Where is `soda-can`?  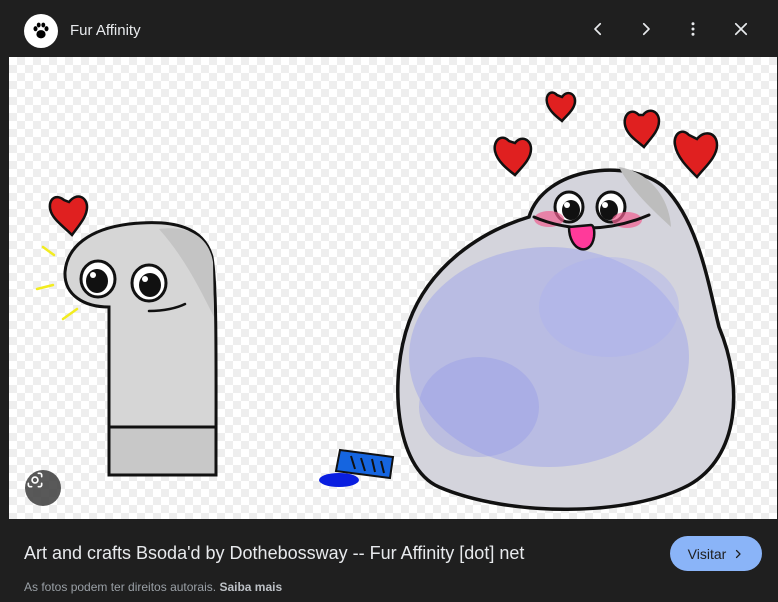 soda-can is located at coordinates (357, 467).